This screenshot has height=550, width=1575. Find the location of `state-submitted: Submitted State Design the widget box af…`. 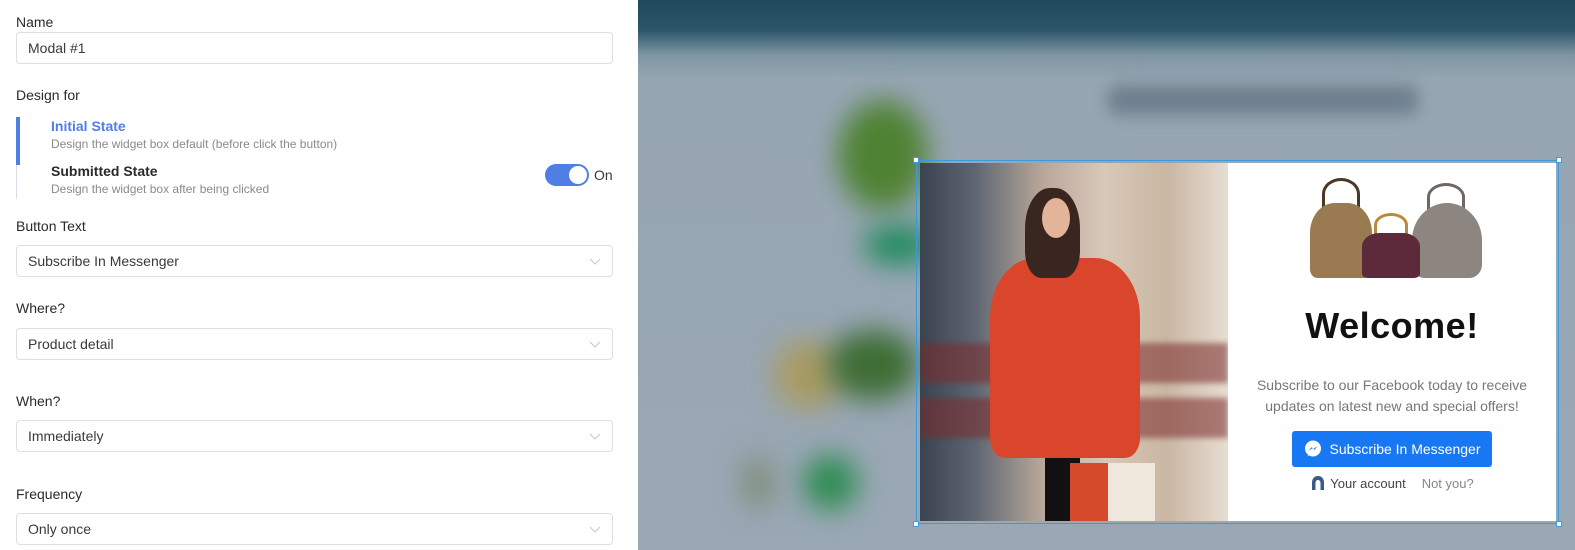

state-submitted: Submitted State Design the widget box af… is located at coordinates (160, 179).